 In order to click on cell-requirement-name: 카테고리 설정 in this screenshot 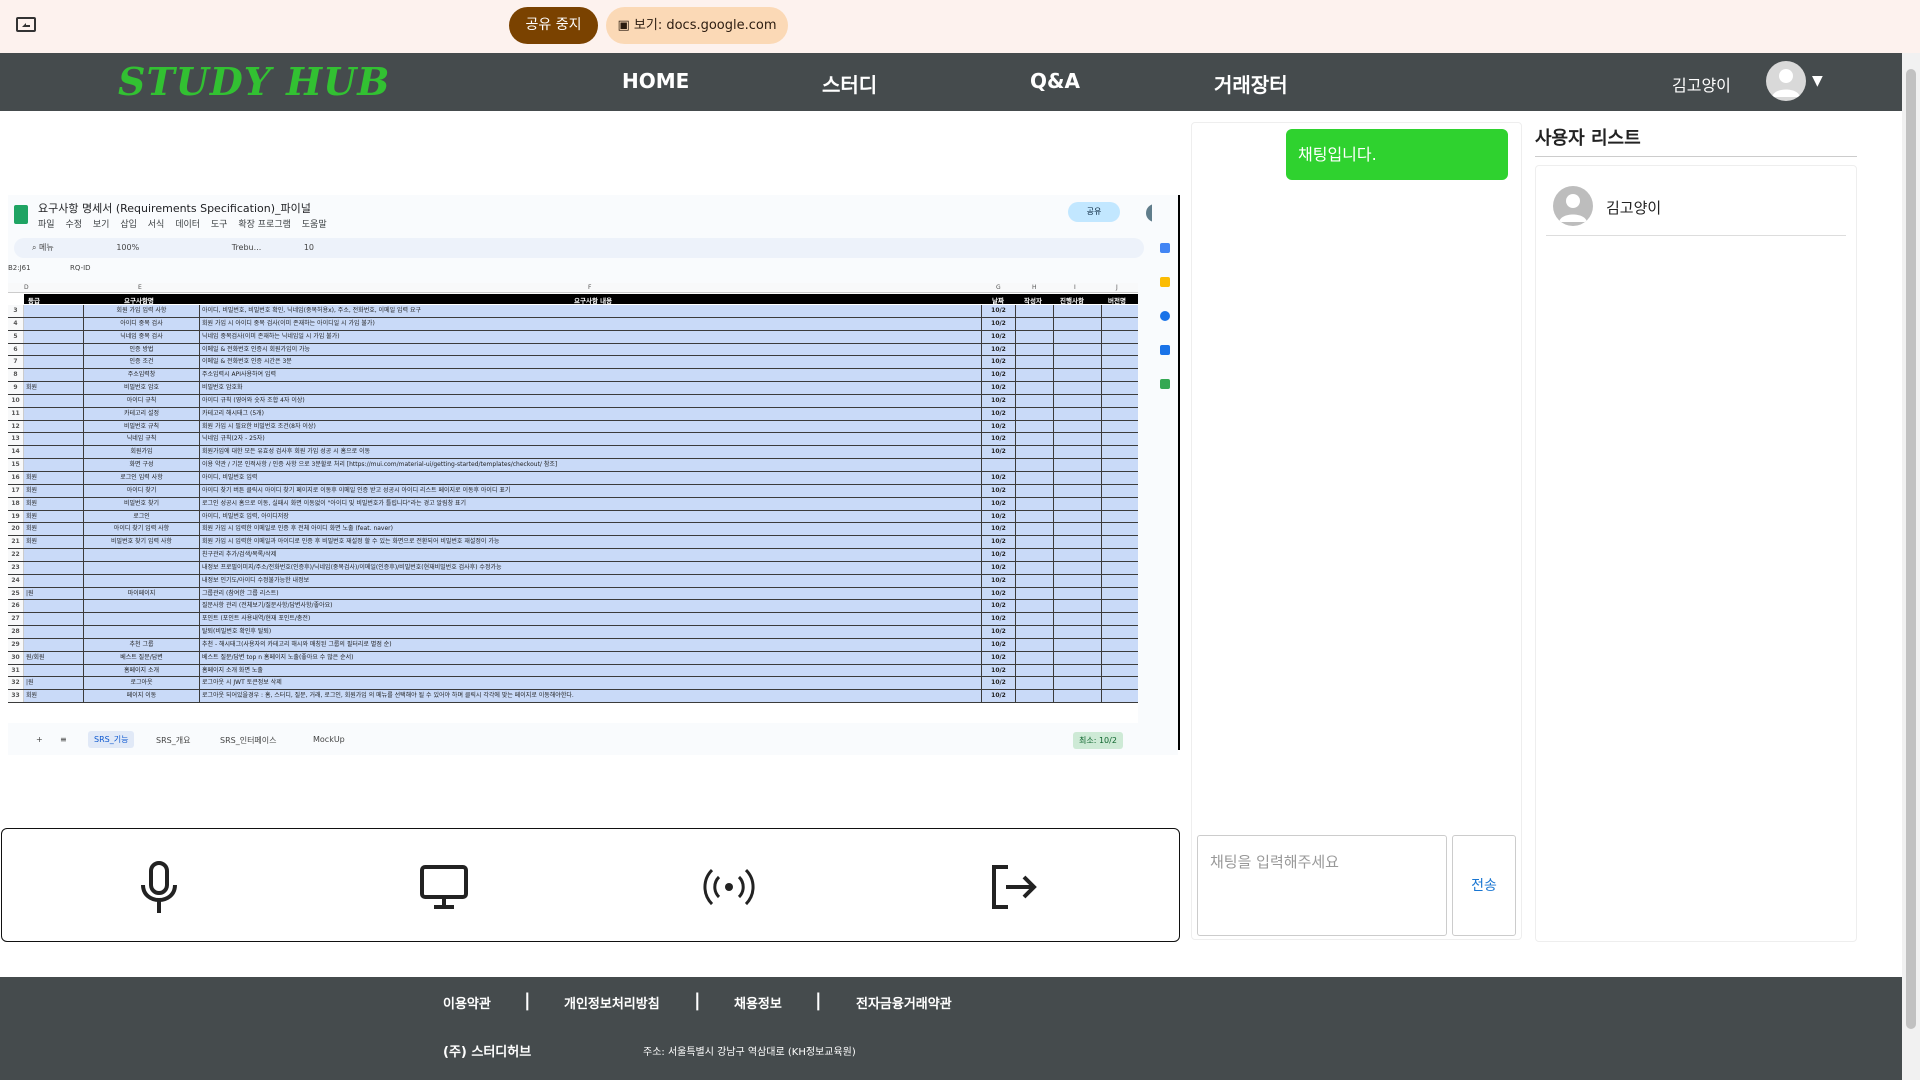, I will do `click(142, 413)`.